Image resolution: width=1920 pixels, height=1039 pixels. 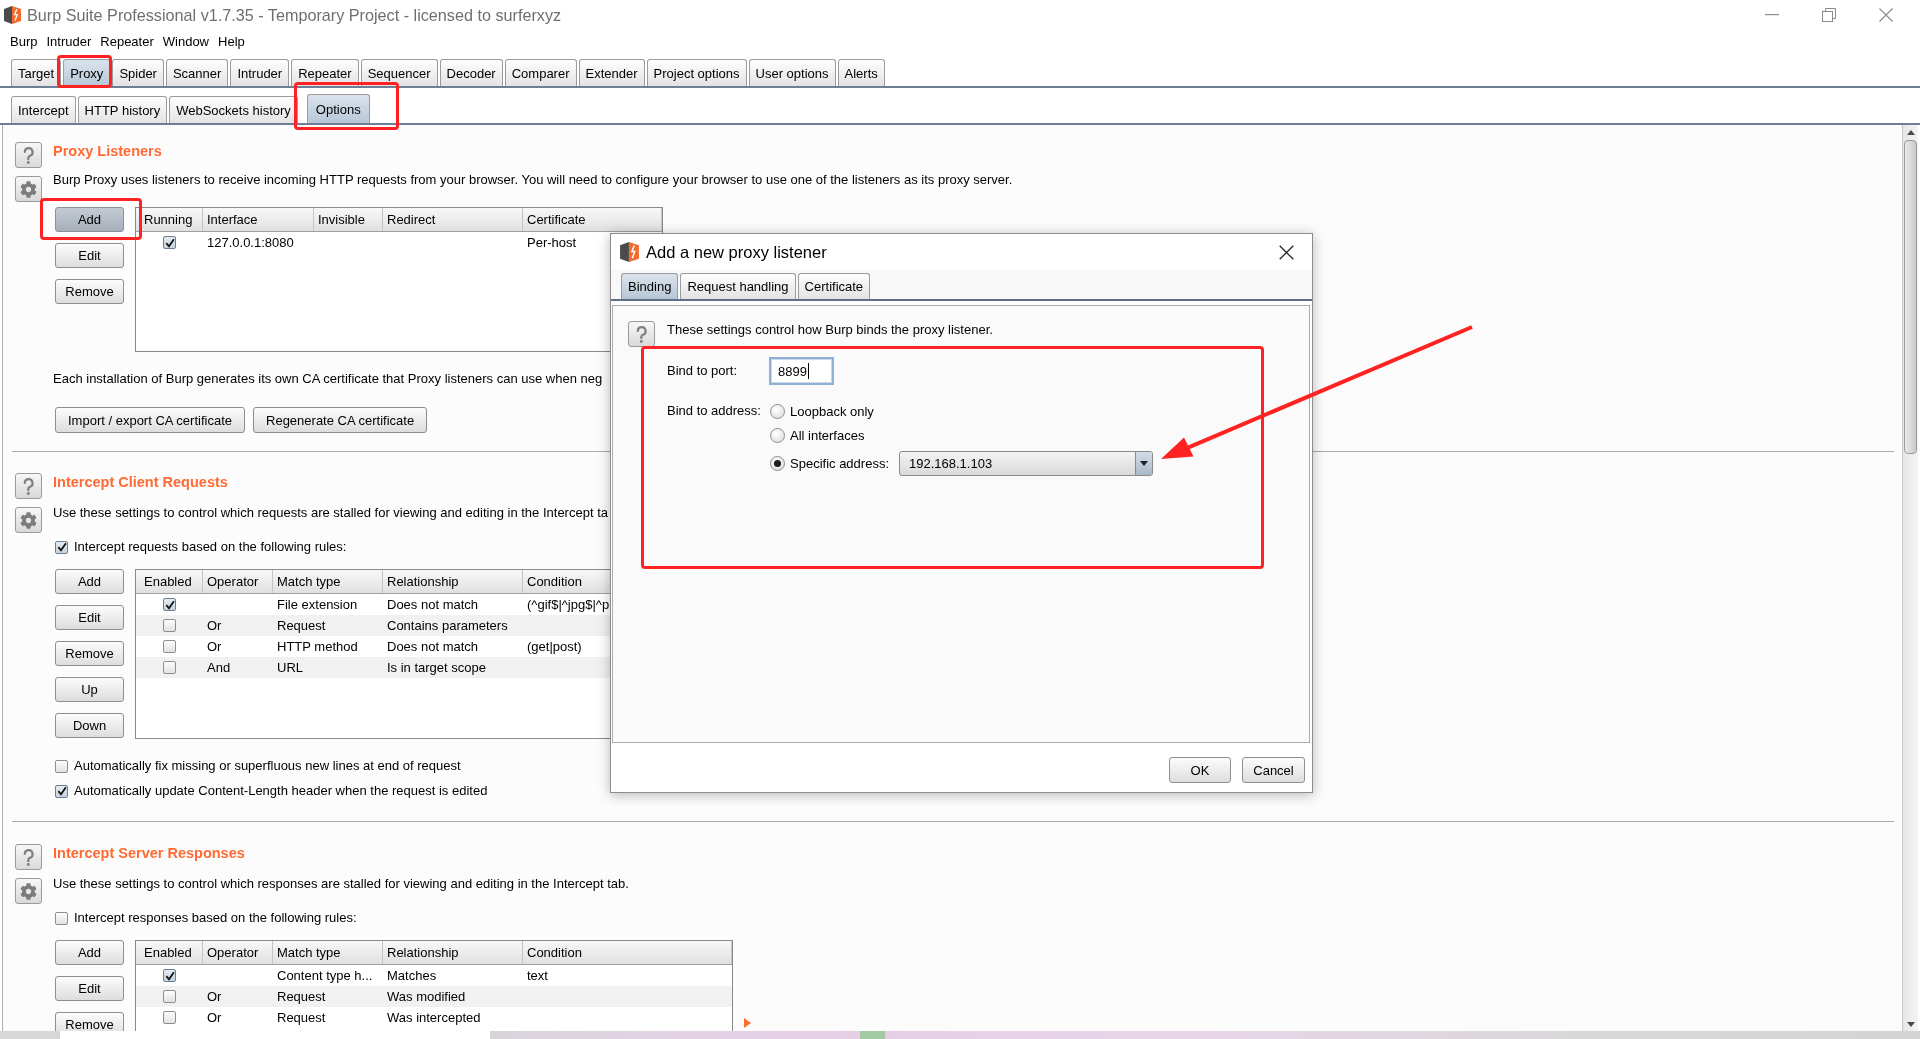 What do you see at coordinates (1910, 297) in the screenshot?
I see `scrollbar-thumb` at bounding box center [1910, 297].